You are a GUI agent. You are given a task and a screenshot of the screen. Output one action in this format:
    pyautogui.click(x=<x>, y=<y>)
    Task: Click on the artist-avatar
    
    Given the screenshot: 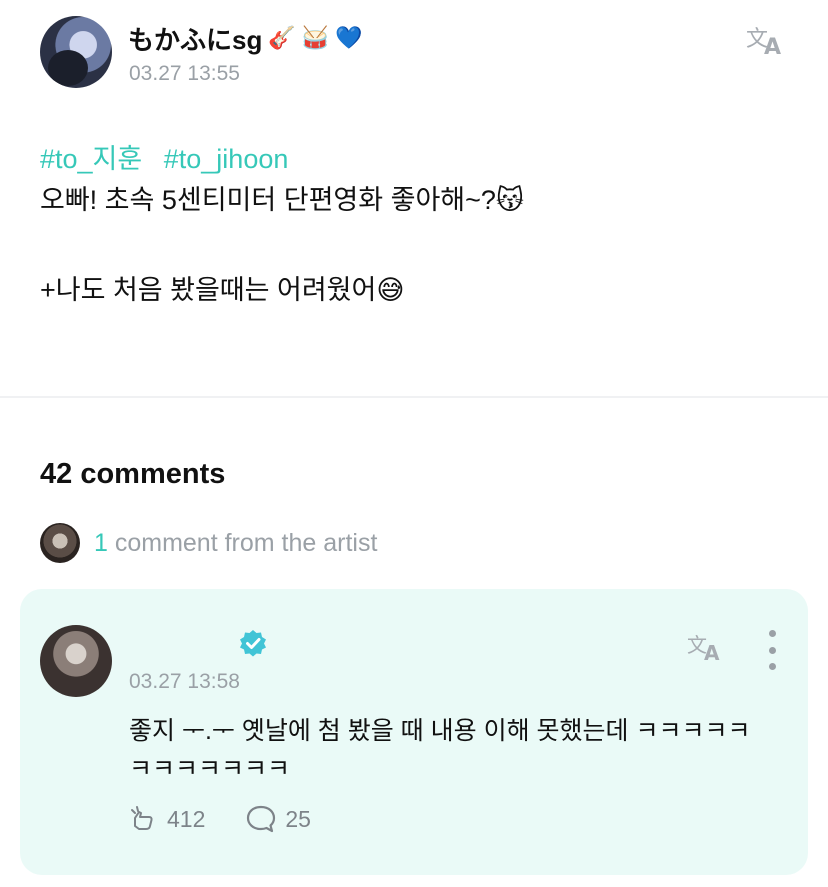 What is the action you would take?
    pyautogui.click(x=76, y=661)
    